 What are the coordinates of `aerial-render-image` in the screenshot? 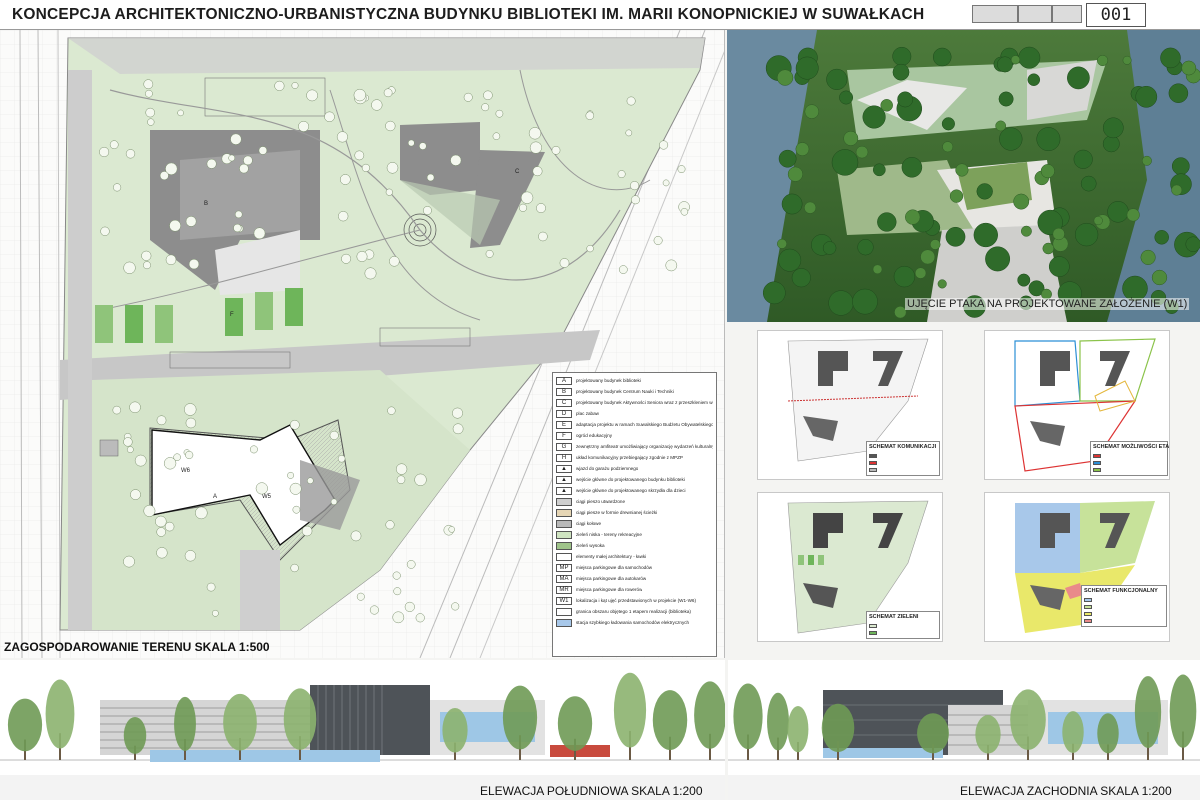 It's located at (963, 176).